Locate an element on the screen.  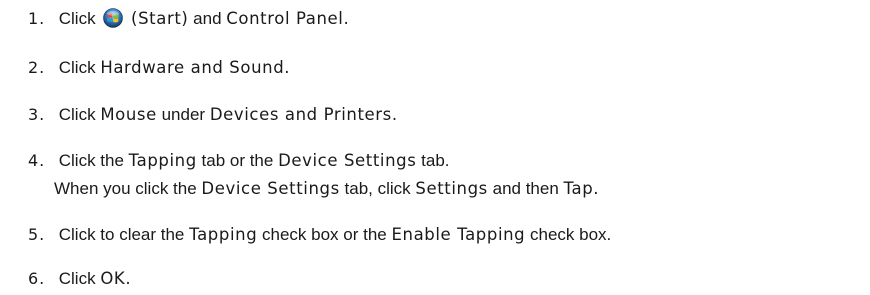
step-text: tab. is located at coordinates (435, 160).